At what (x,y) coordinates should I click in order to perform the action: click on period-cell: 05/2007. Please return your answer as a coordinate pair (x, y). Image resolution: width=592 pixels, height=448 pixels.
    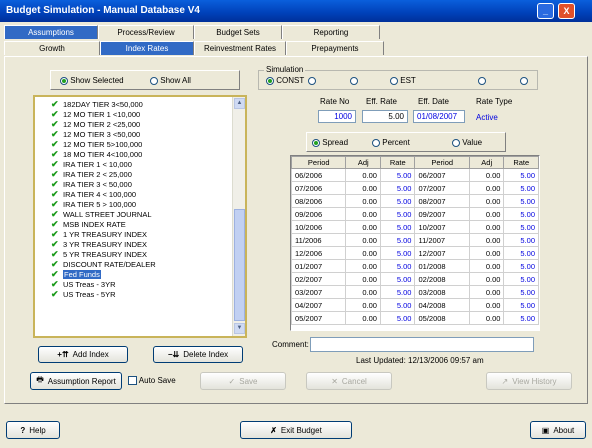
    Looking at the image, I should click on (318, 318).